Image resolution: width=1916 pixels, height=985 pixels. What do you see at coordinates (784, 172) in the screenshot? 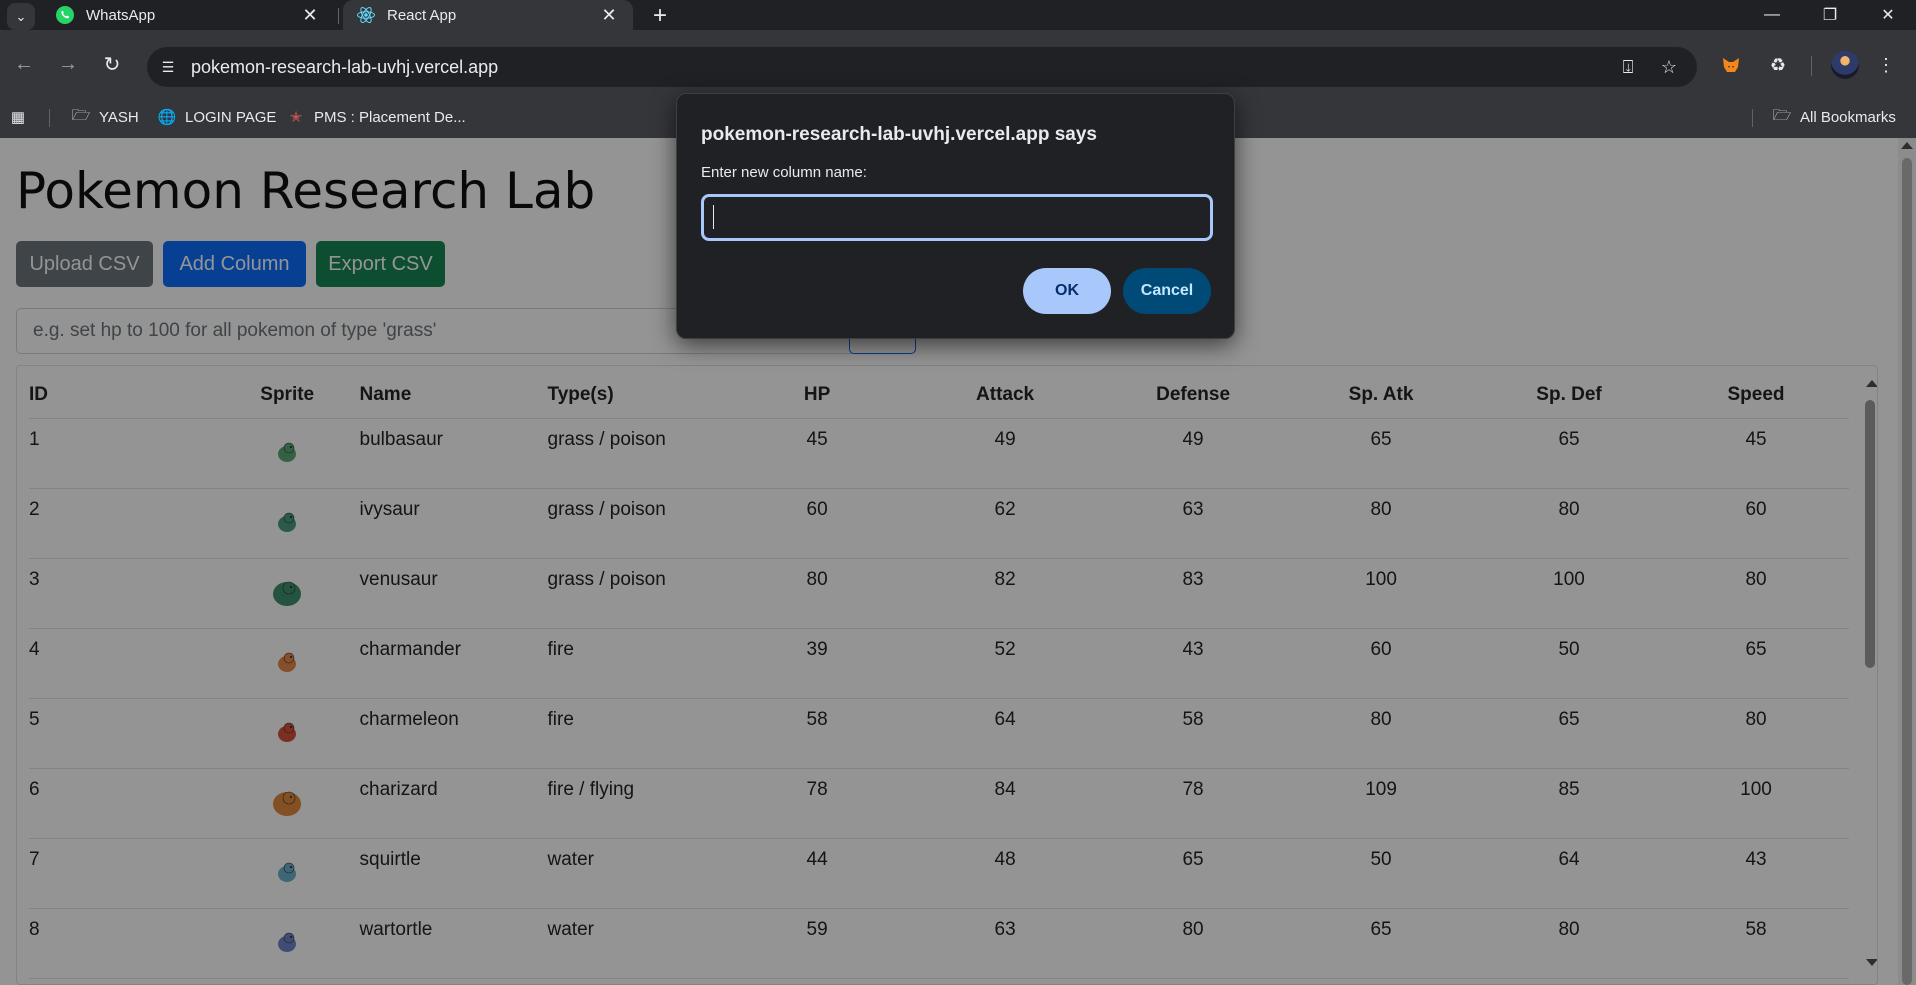
I see `dialog-message: Enter new column name:` at bounding box center [784, 172].